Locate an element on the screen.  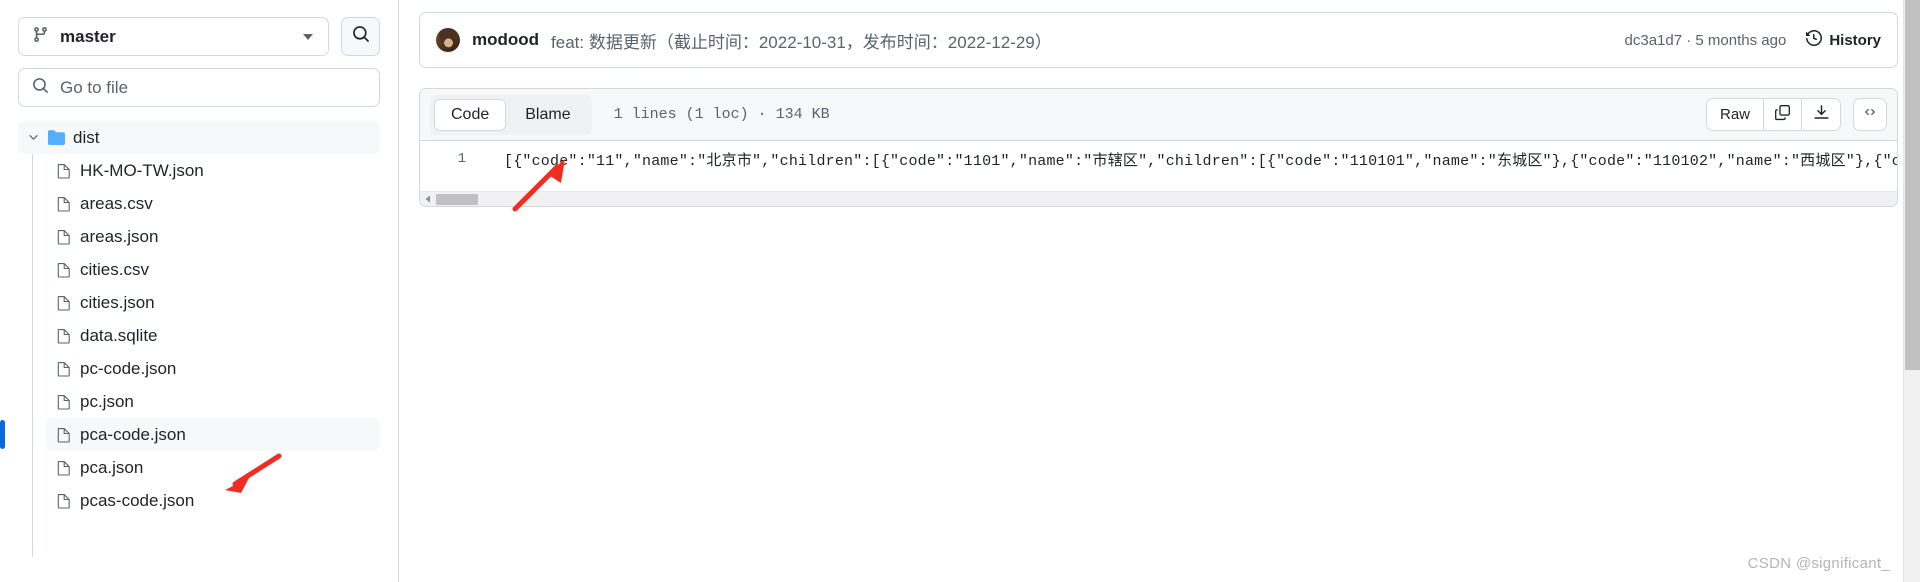
tree-file-cities-json: cities.json is located at coordinates (213, 302).